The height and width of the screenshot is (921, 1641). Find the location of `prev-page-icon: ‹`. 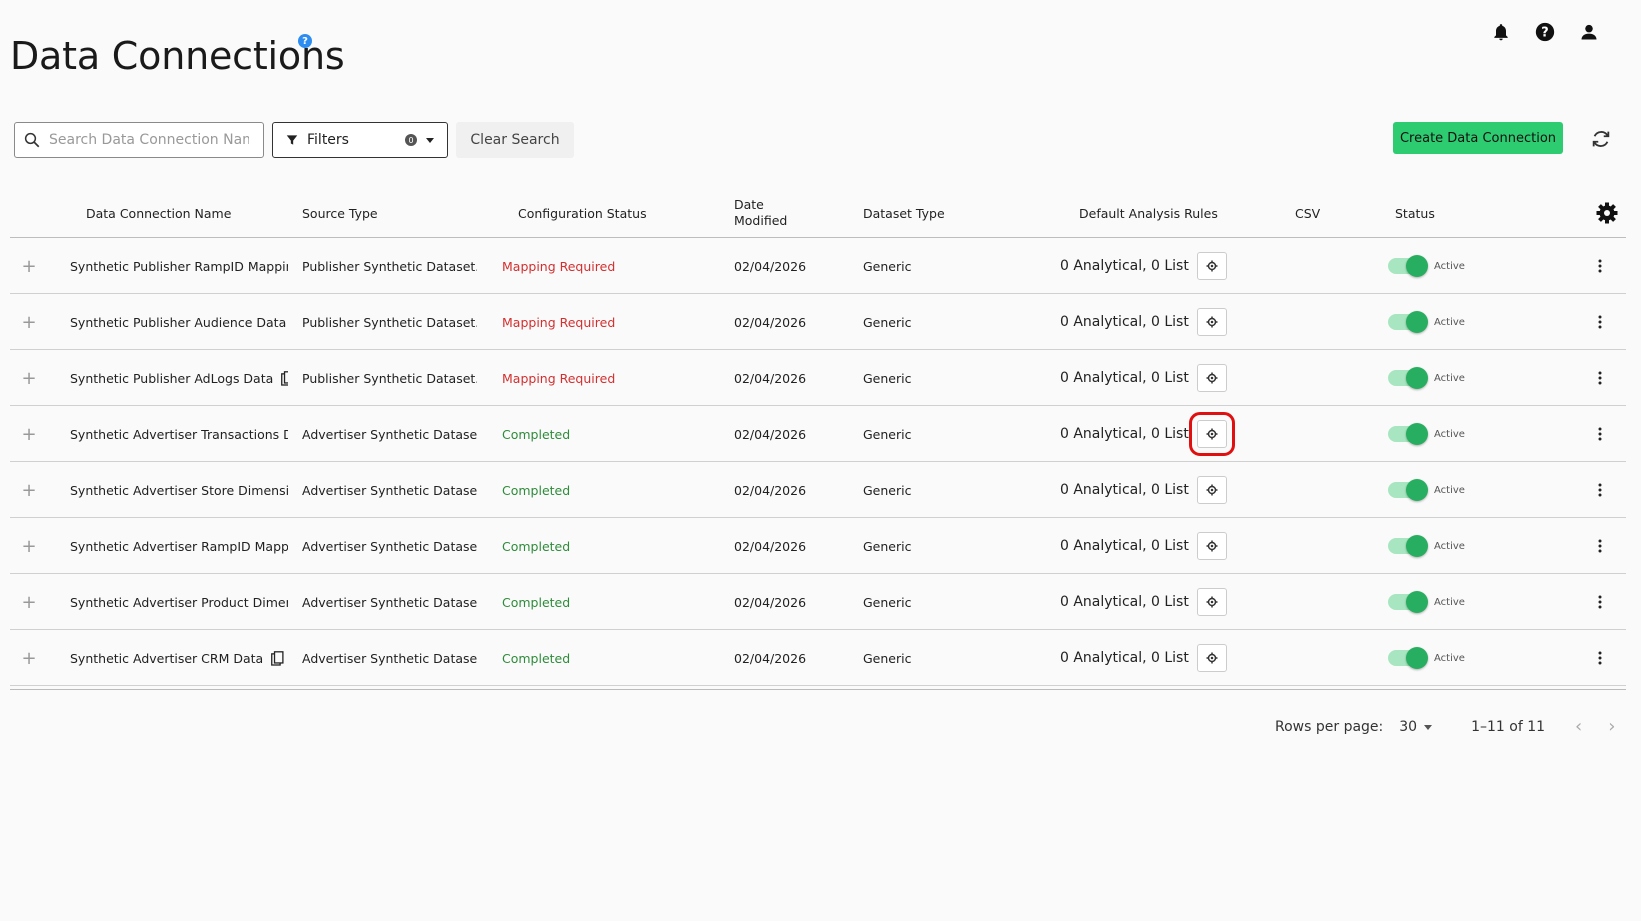

prev-page-icon: ‹ is located at coordinates (1578, 726).